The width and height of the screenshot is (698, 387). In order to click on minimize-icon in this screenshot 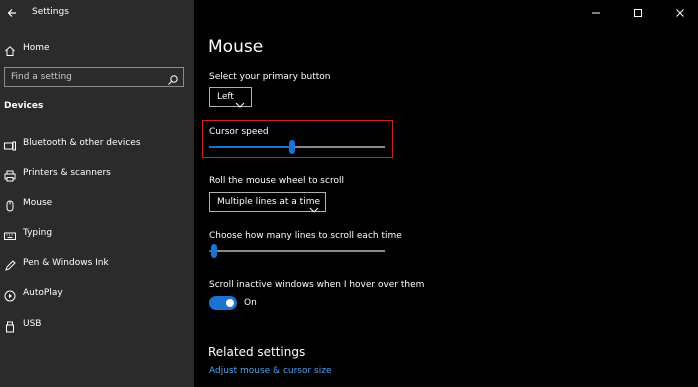, I will do `click(596, 13)`.